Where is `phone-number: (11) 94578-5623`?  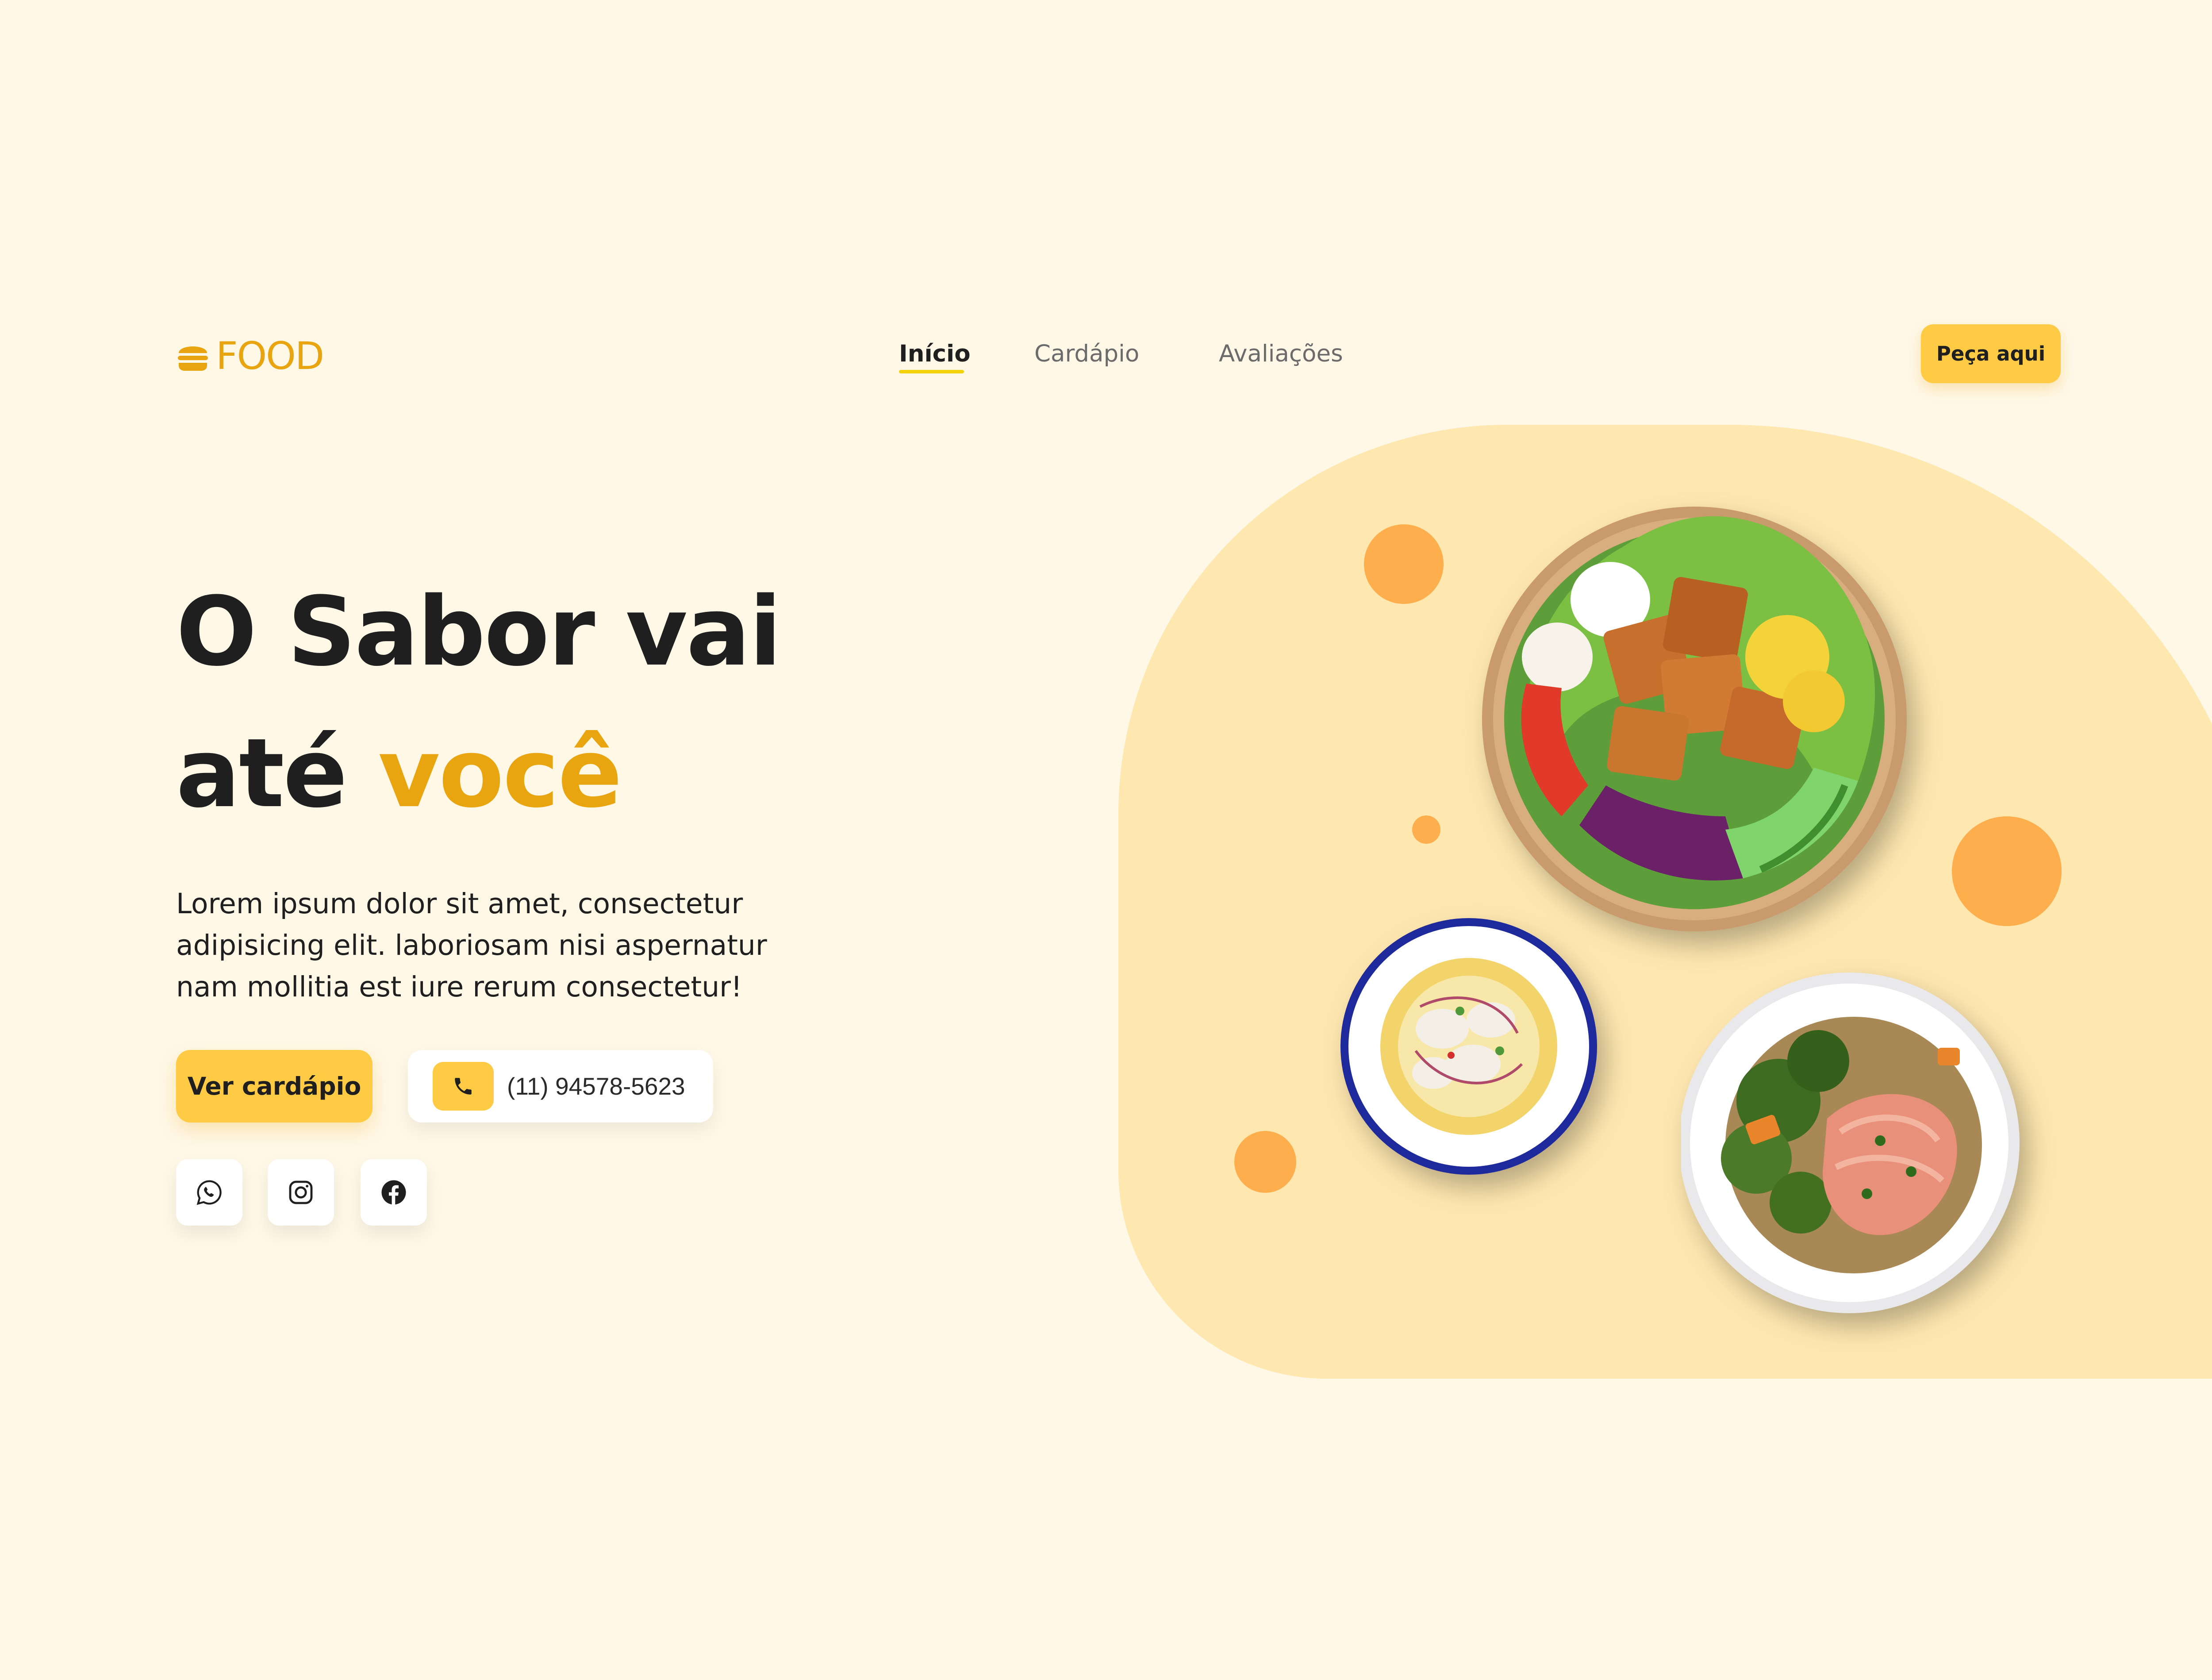
phone-number: (11) 94578-5623 is located at coordinates (596, 1086).